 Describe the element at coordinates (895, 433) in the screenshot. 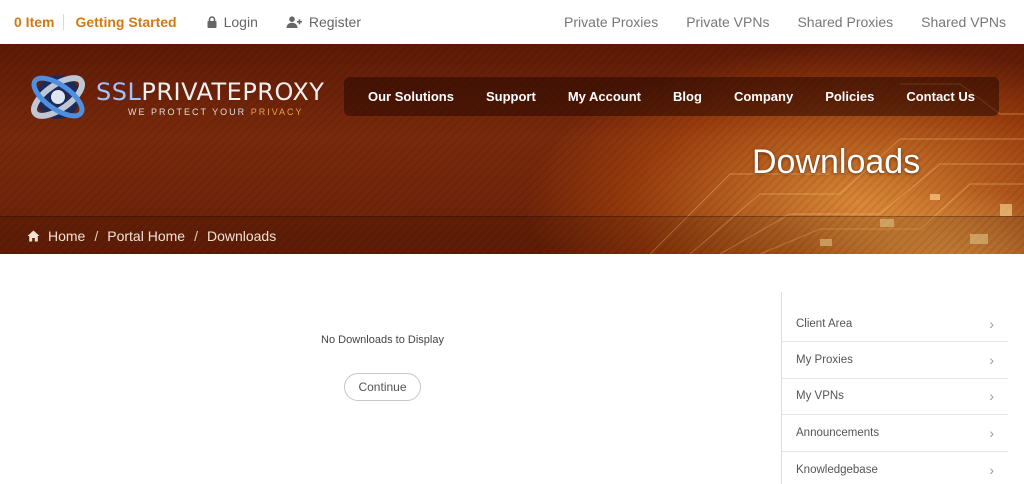

I see `sidebar-item-announcements: Announcements ›` at that location.